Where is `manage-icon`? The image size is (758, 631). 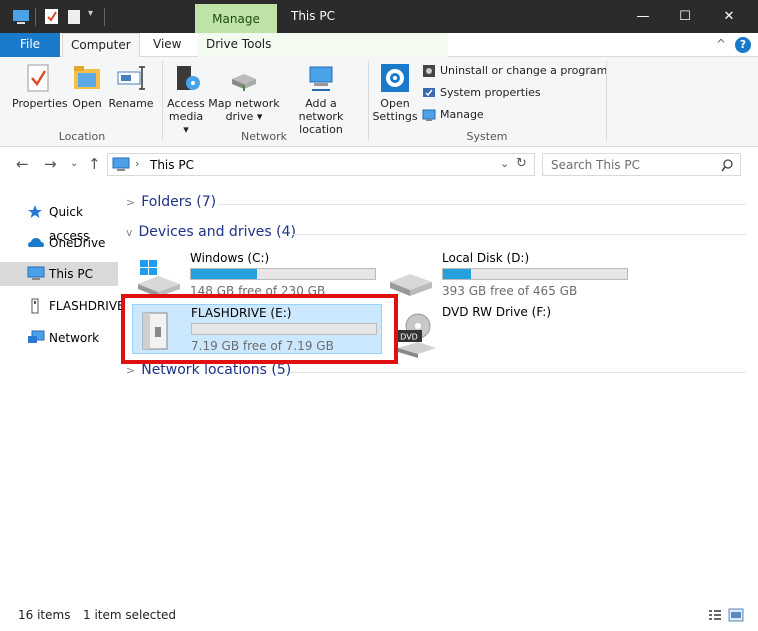 manage-icon is located at coordinates (429, 115).